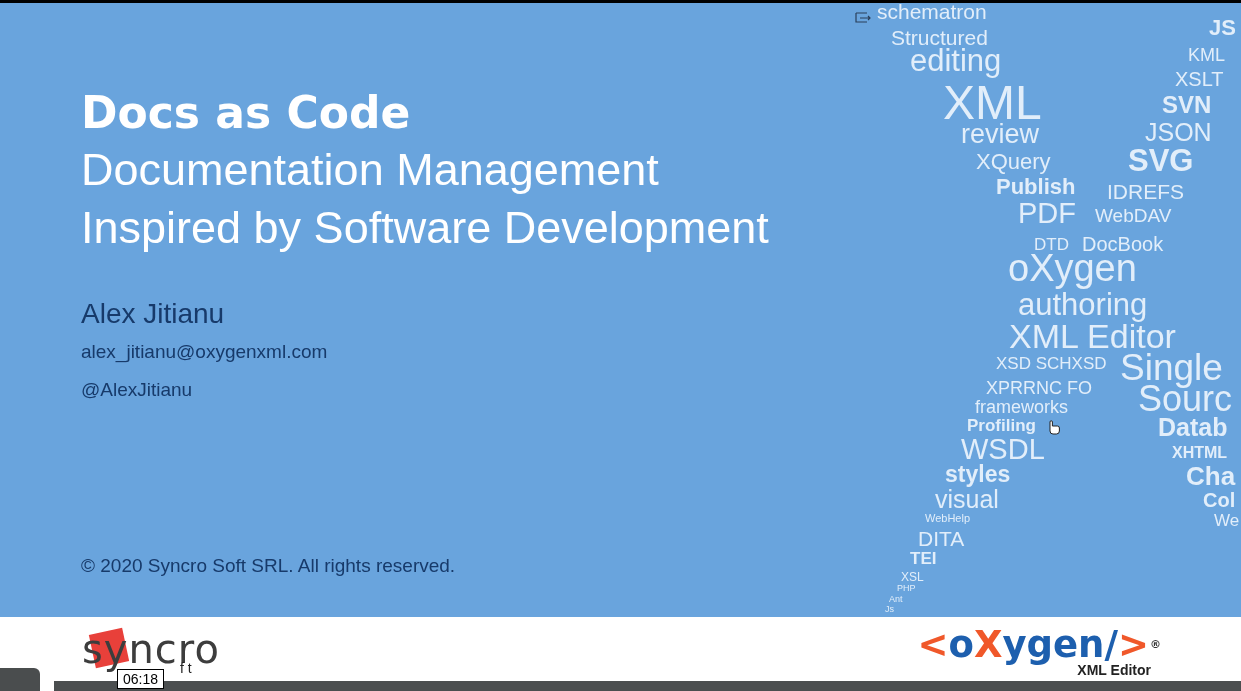 This screenshot has height=691, width=1241. Describe the element at coordinates (1083, 304) in the screenshot. I see `word-cloud-term: authoring` at that location.